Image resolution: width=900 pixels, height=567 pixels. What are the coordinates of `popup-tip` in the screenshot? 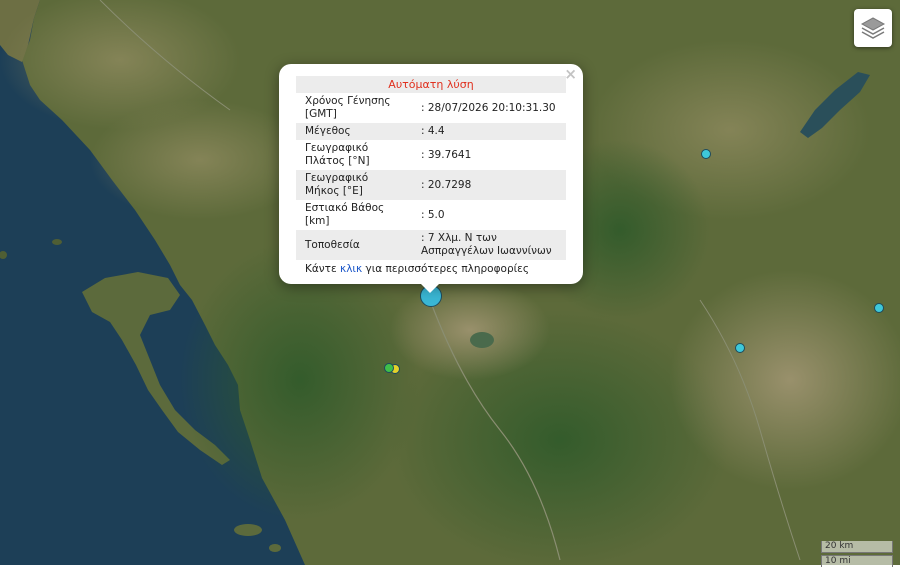 It's located at (430, 288).